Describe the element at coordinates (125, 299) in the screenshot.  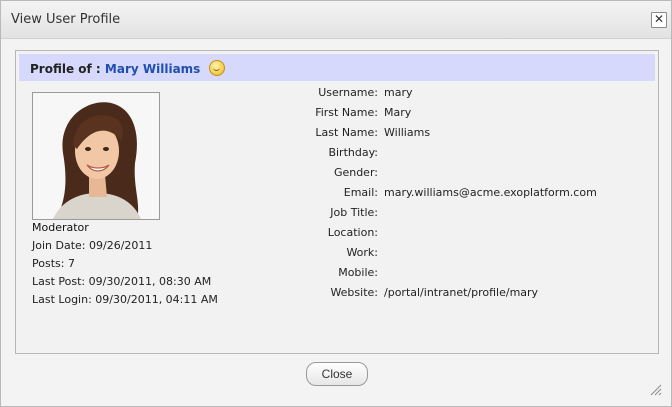
I see `last-login: Last Login: 09/30/2011, 04:11 AM` at that location.